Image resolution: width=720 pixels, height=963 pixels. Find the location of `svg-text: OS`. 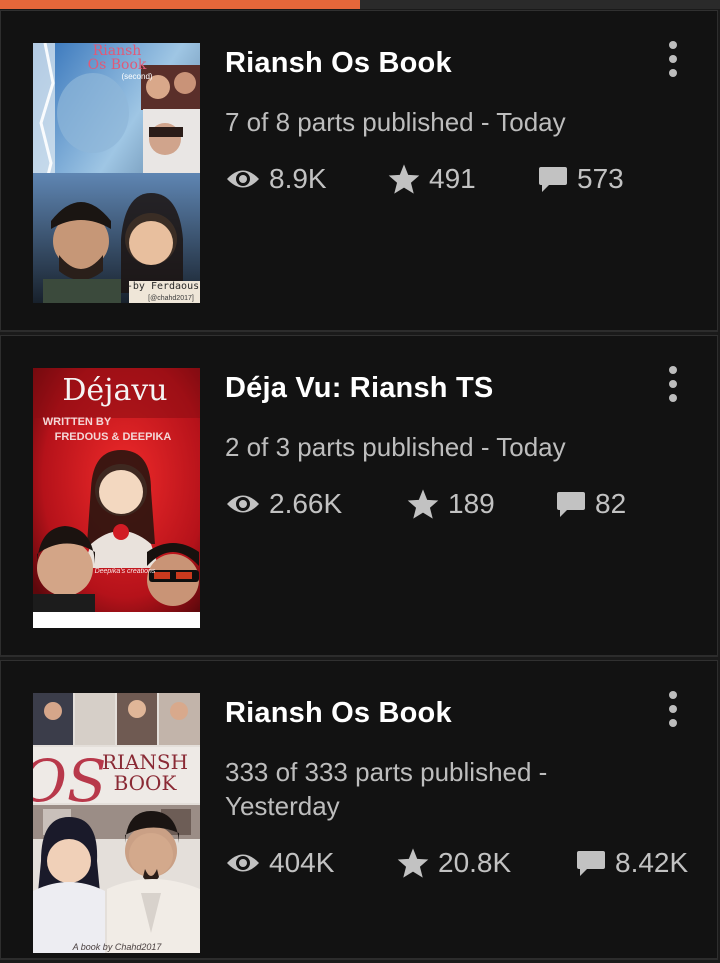

svg-text: OS is located at coordinates (70, 781).